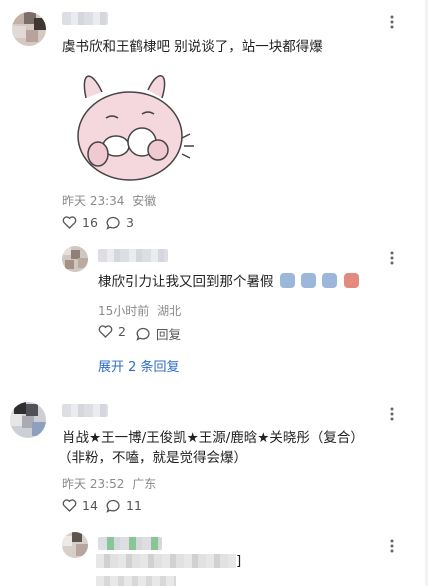 Image resolution: width=428 pixels, height=586 pixels. What do you see at coordinates (93, 201) in the screenshot?
I see `comment-time: 昨天 23:34` at bounding box center [93, 201].